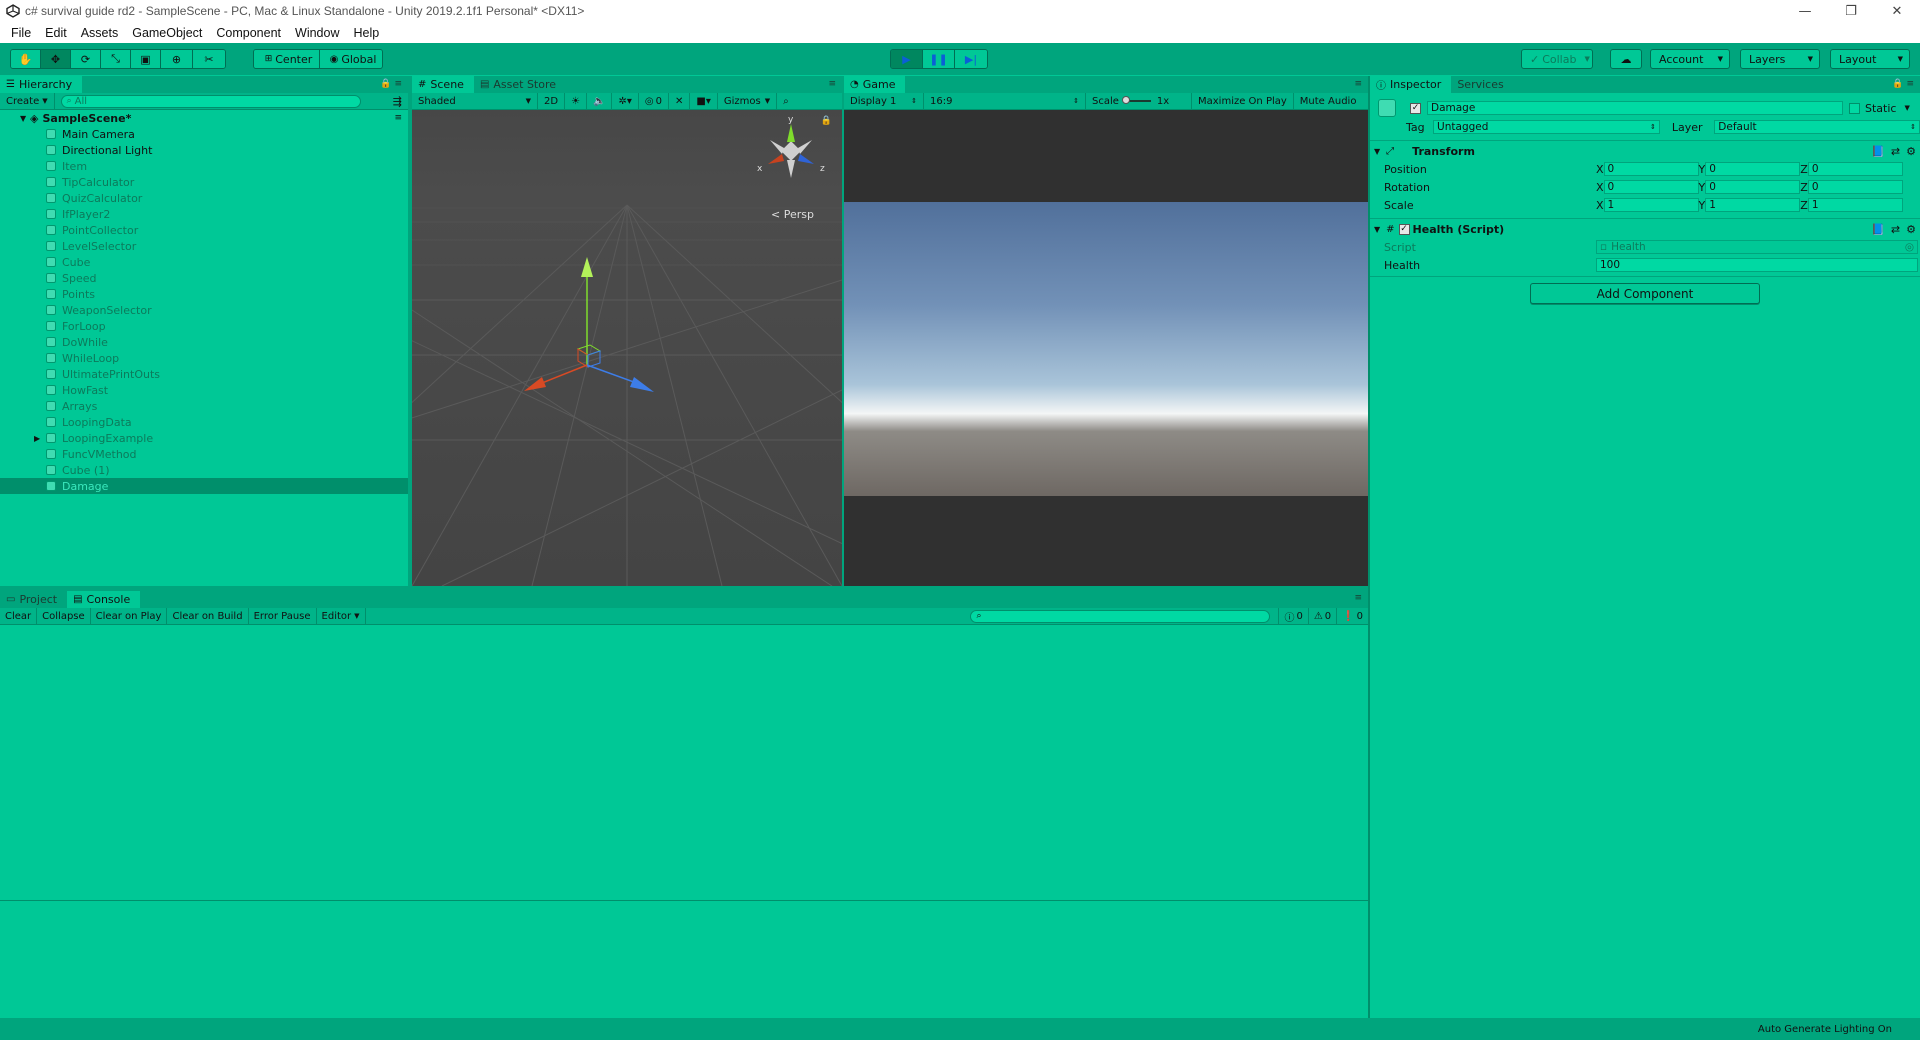  What do you see at coordinates (204, 486) in the screenshot?
I see `hierarchy-item: Damage` at bounding box center [204, 486].